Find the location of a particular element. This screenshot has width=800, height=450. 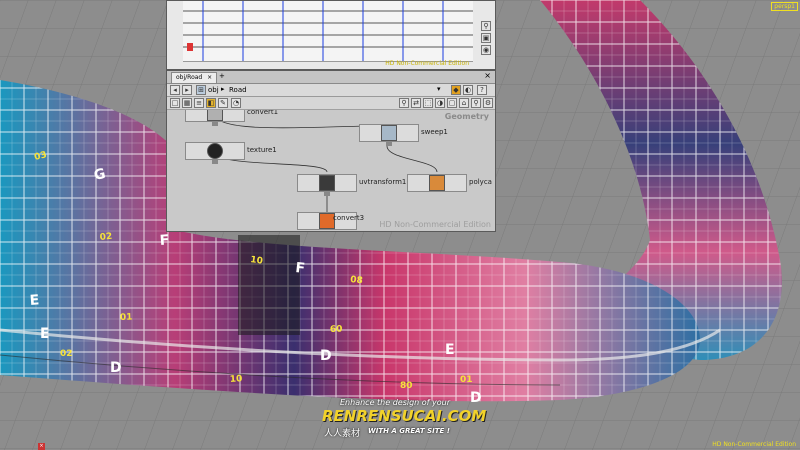

path-dropdown: ▾ is located at coordinates (442, 90).